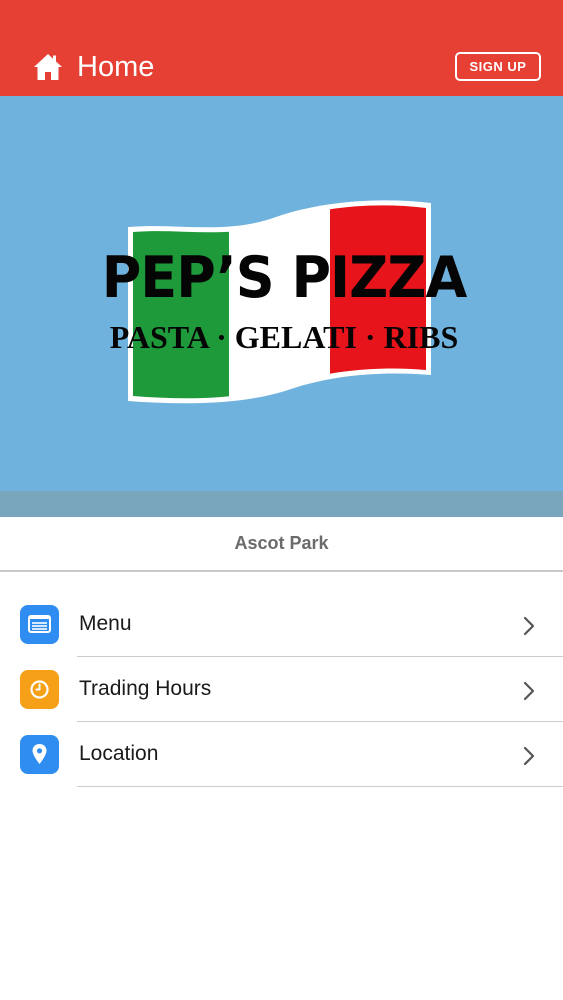 This screenshot has width=563, height=1000. What do you see at coordinates (281, 754) in the screenshot?
I see `list-item-location: Location` at bounding box center [281, 754].